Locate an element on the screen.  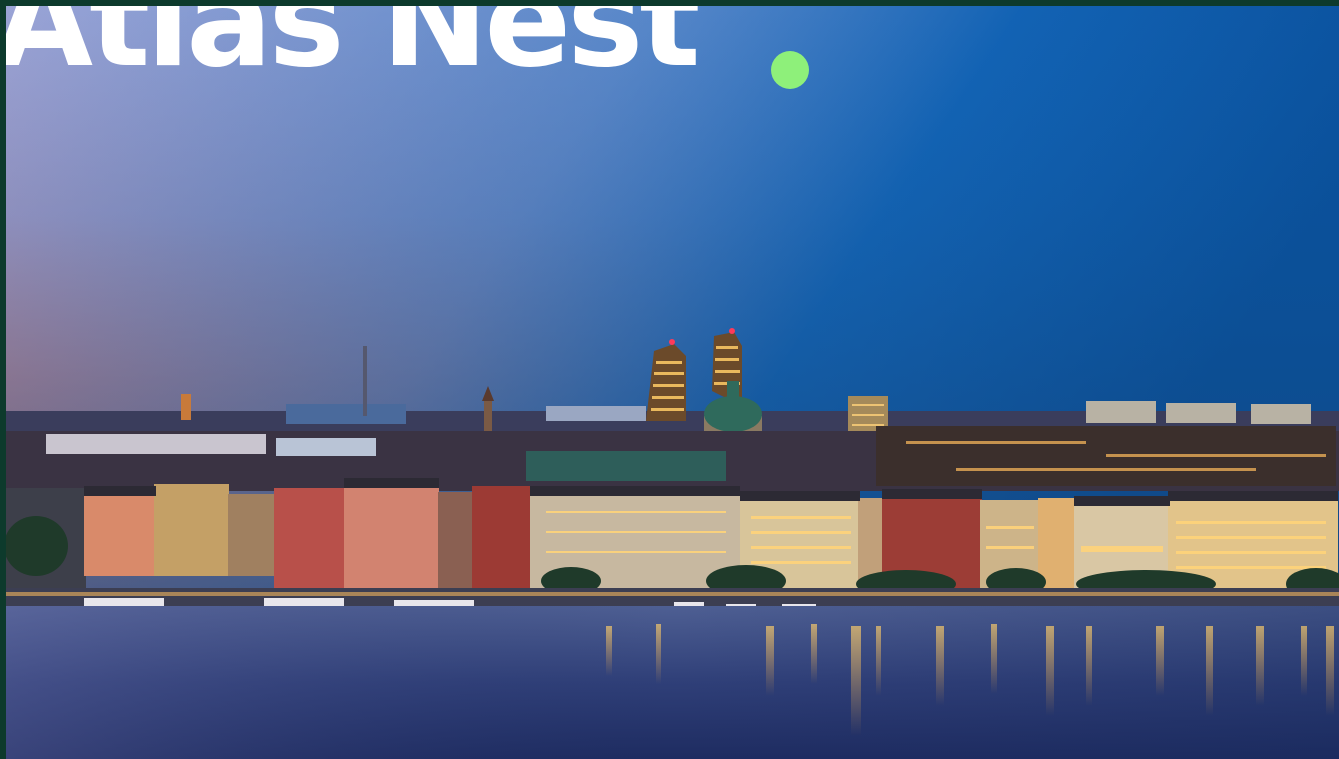
brand-logo-text: Atlas Nest is located at coordinates (353, 51).